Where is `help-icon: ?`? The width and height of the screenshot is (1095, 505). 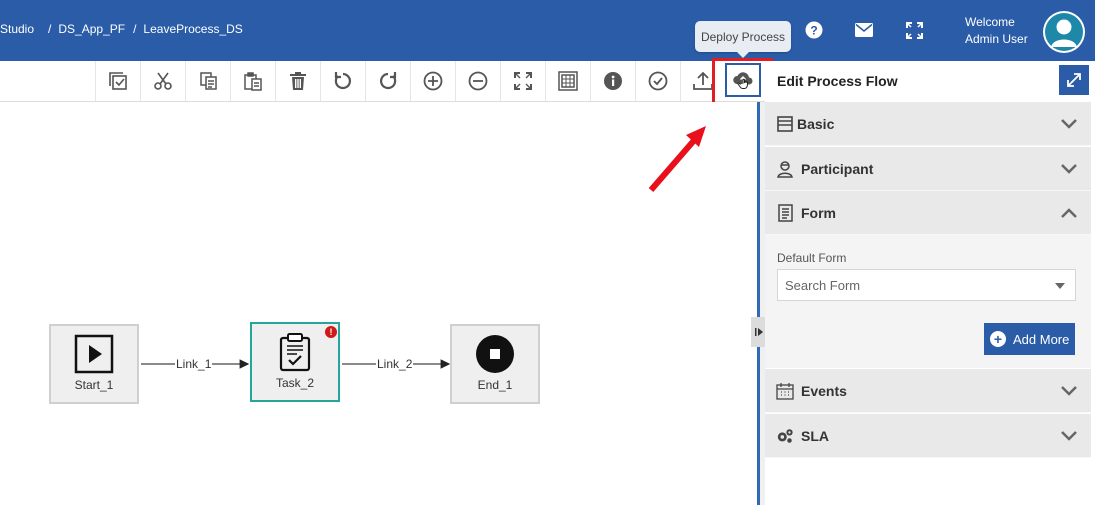
help-icon: ? is located at coordinates (814, 30).